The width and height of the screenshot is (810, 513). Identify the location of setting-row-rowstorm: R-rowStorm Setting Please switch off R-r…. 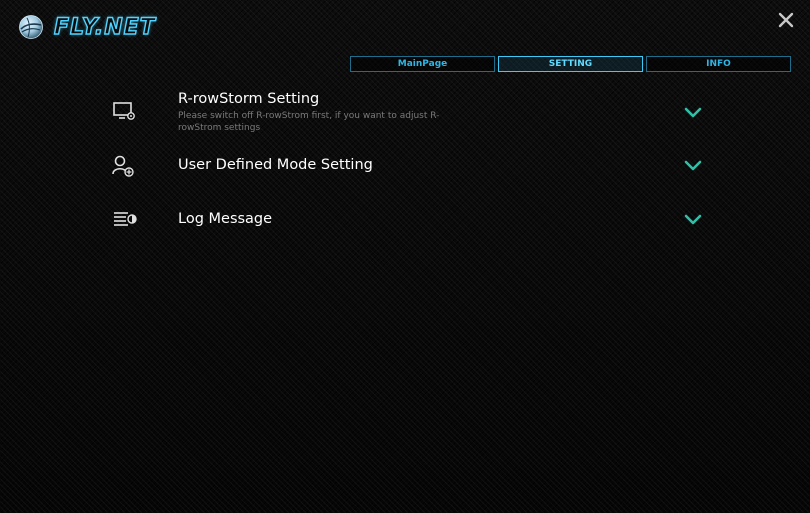
(408, 115).